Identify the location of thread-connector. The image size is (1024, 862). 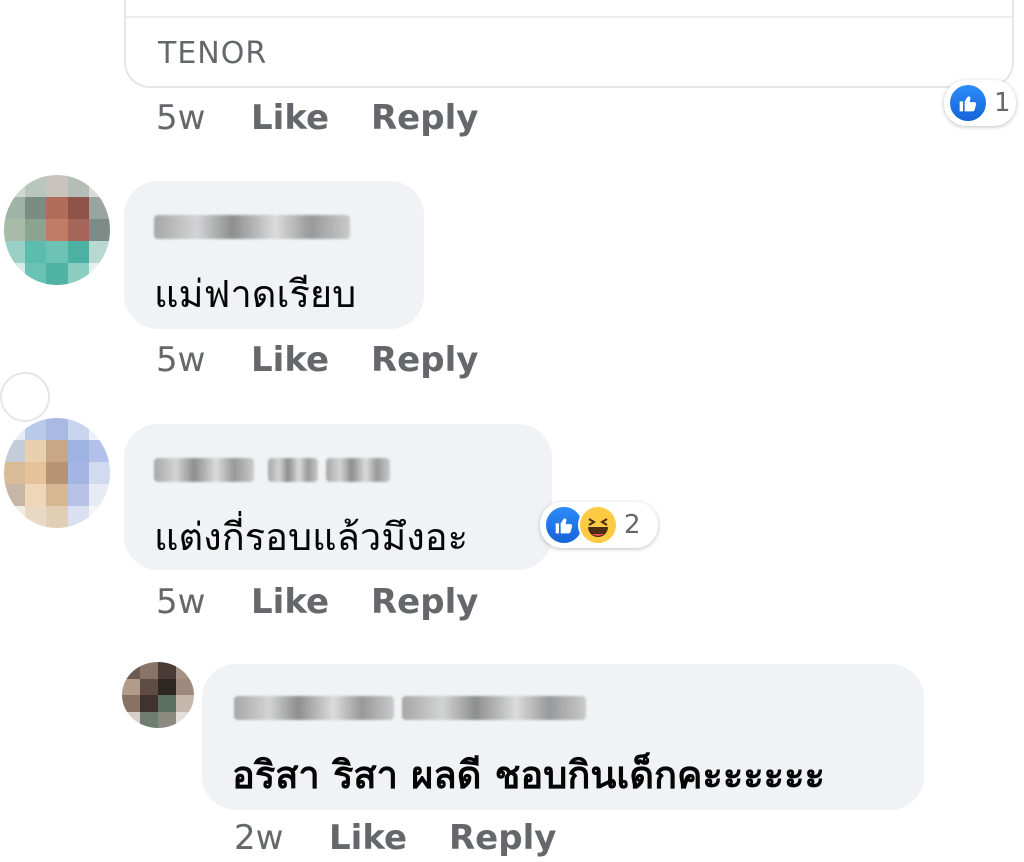
(25, 397).